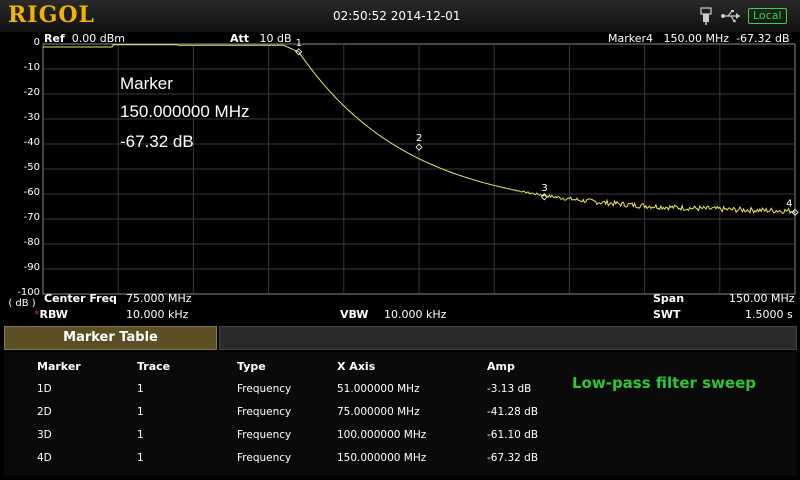 The height and width of the screenshot is (480, 800). I want to click on swt-value: 1.5000 s, so click(769, 314).